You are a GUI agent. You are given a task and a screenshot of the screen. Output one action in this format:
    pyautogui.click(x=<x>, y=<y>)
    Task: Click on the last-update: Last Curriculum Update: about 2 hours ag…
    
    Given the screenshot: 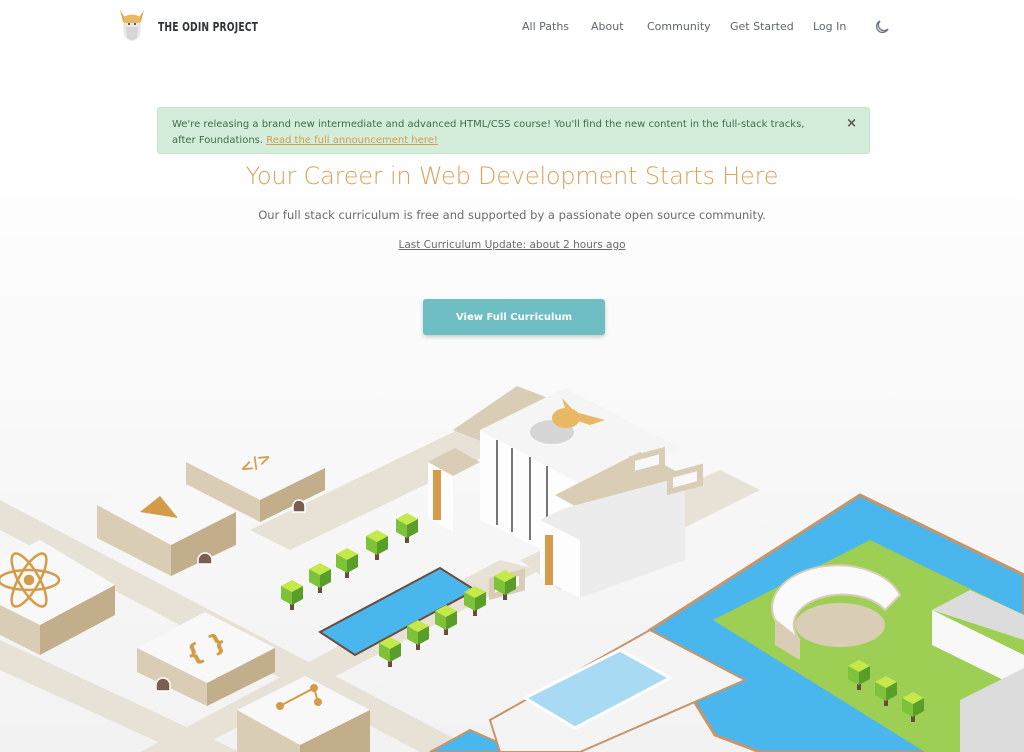 What is the action you would take?
    pyautogui.click(x=512, y=245)
    